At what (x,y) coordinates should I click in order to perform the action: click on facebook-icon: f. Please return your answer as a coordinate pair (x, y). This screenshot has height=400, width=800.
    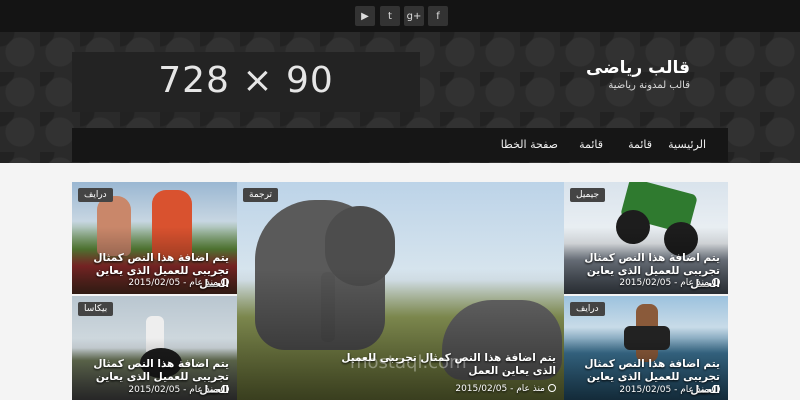
    Looking at the image, I should click on (438, 16).